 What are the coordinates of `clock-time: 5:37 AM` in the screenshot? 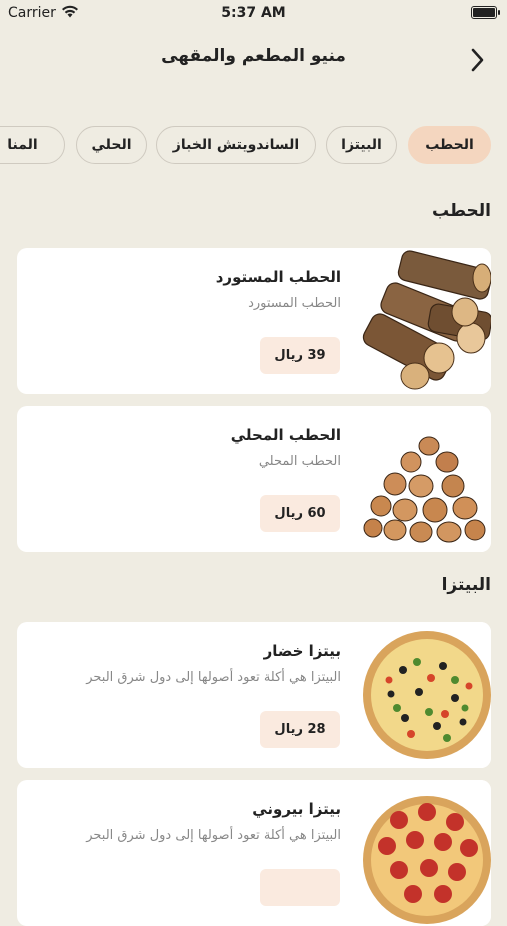 It's located at (253, 13).